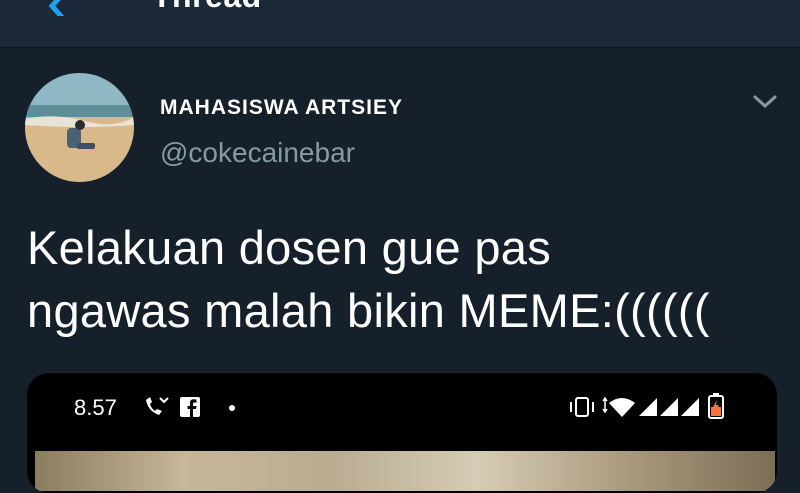 This screenshot has width=800, height=493. What do you see at coordinates (157, 406) in the screenshot?
I see `phone-missed-icon` at bounding box center [157, 406].